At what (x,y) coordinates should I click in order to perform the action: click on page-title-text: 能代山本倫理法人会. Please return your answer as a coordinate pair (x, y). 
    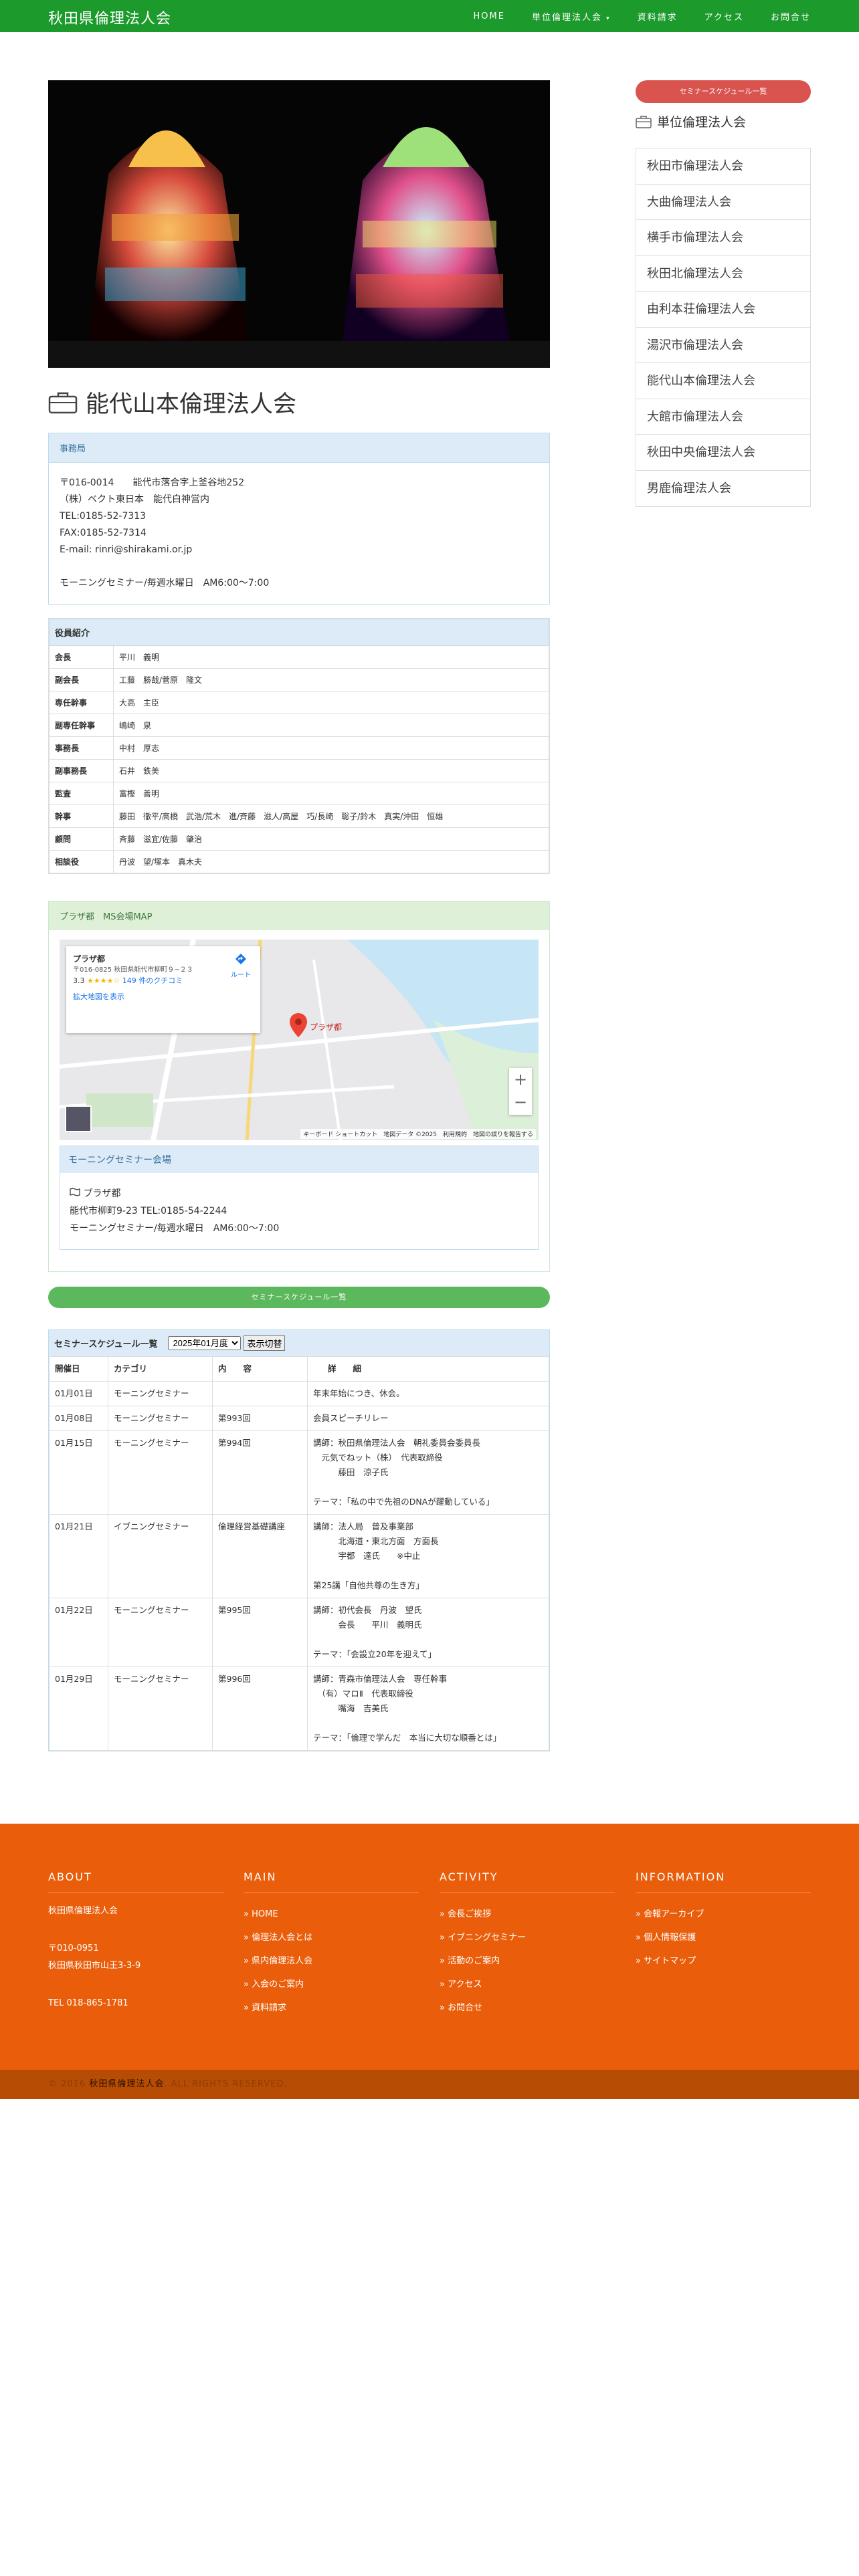
    Looking at the image, I should click on (191, 405).